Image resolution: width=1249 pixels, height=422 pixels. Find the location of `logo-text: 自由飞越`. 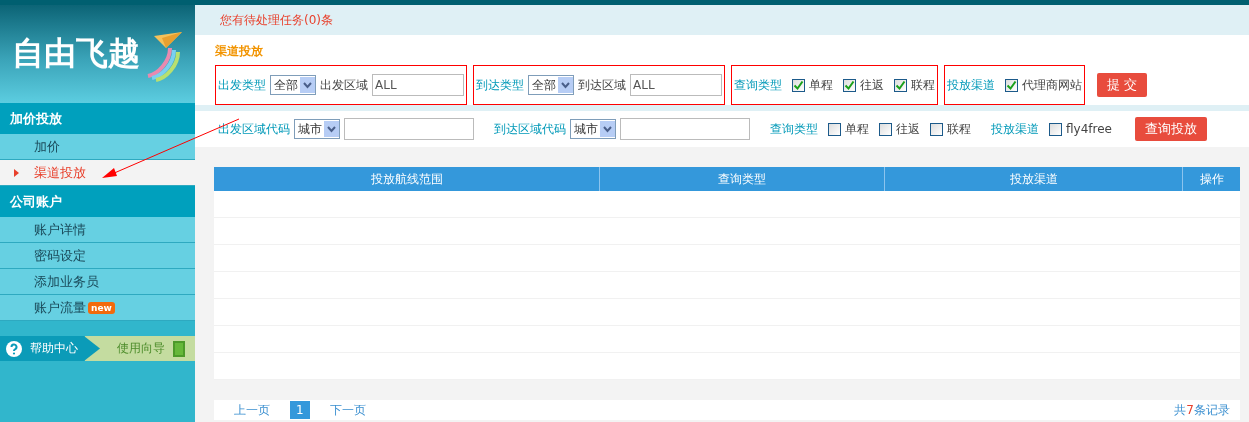

logo-text: 自由飞越 is located at coordinates (76, 53).